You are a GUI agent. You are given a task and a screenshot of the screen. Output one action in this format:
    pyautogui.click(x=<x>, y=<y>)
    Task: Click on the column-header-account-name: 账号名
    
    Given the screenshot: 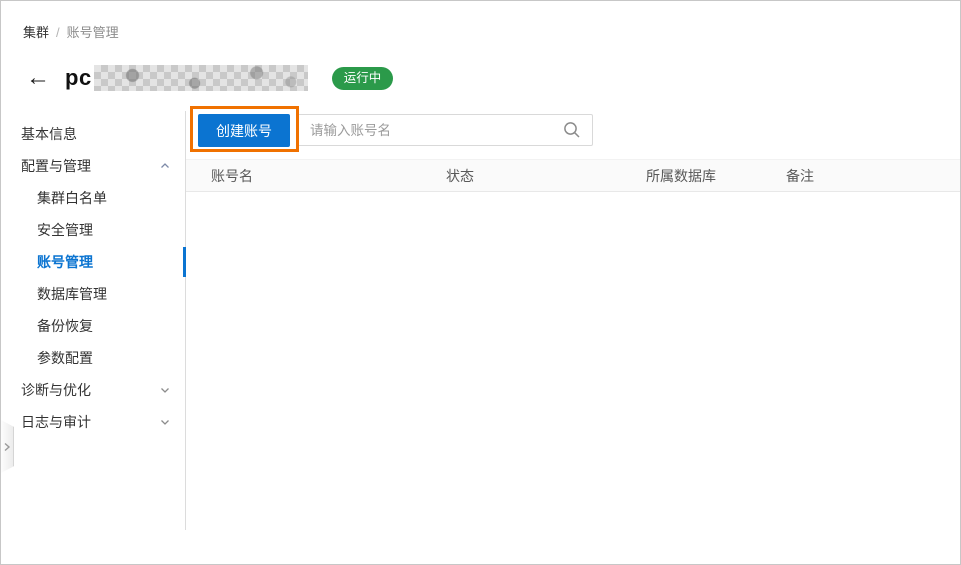 What is the action you would take?
    pyautogui.click(x=232, y=176)
    